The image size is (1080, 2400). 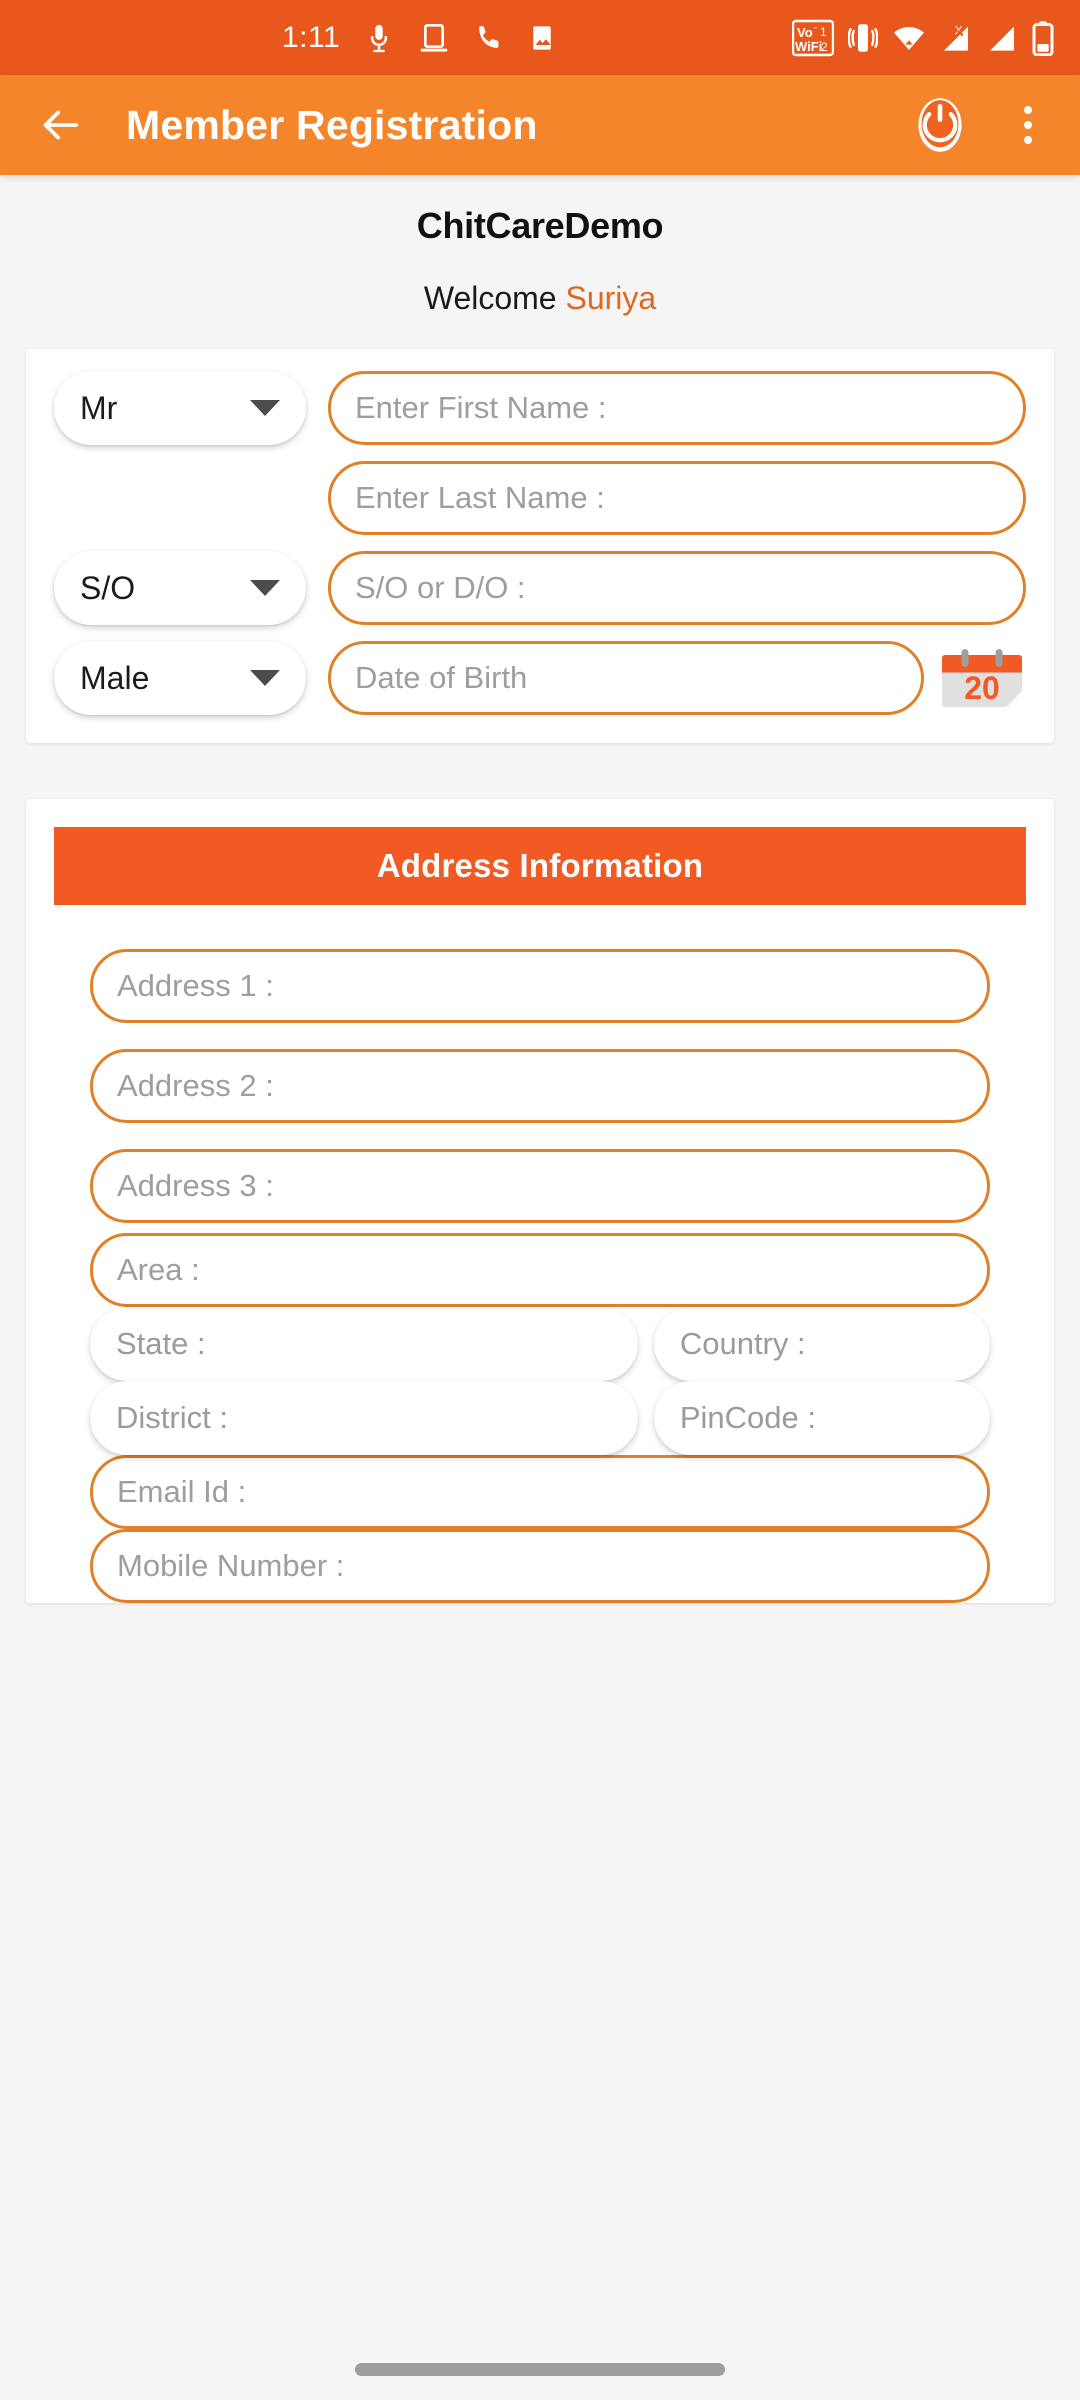 I want to click on email-placeholder: Email Id :, so click(x=182, y=1491).